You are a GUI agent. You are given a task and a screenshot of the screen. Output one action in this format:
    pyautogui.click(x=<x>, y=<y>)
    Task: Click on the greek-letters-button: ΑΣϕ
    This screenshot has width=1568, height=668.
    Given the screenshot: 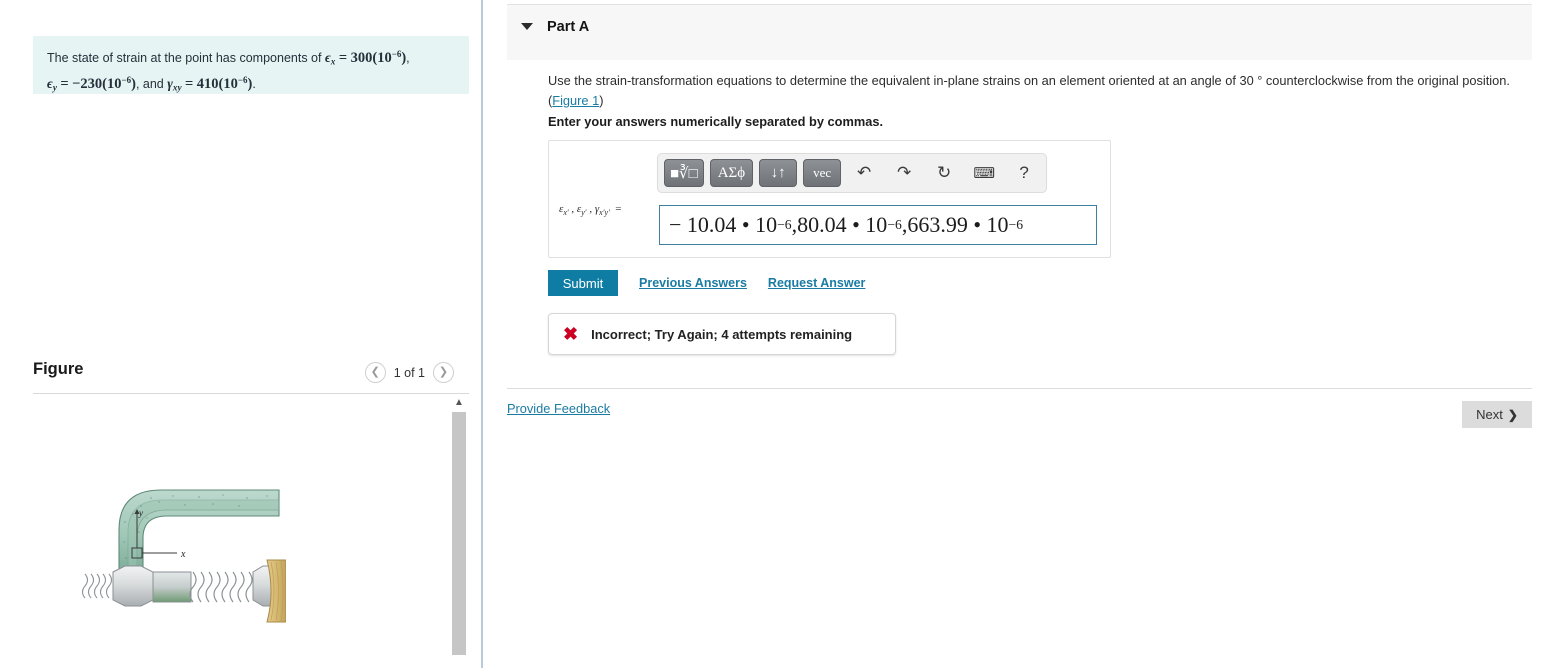 What is the action you would take?
    pyautogui.click(x=731, y=173)
    